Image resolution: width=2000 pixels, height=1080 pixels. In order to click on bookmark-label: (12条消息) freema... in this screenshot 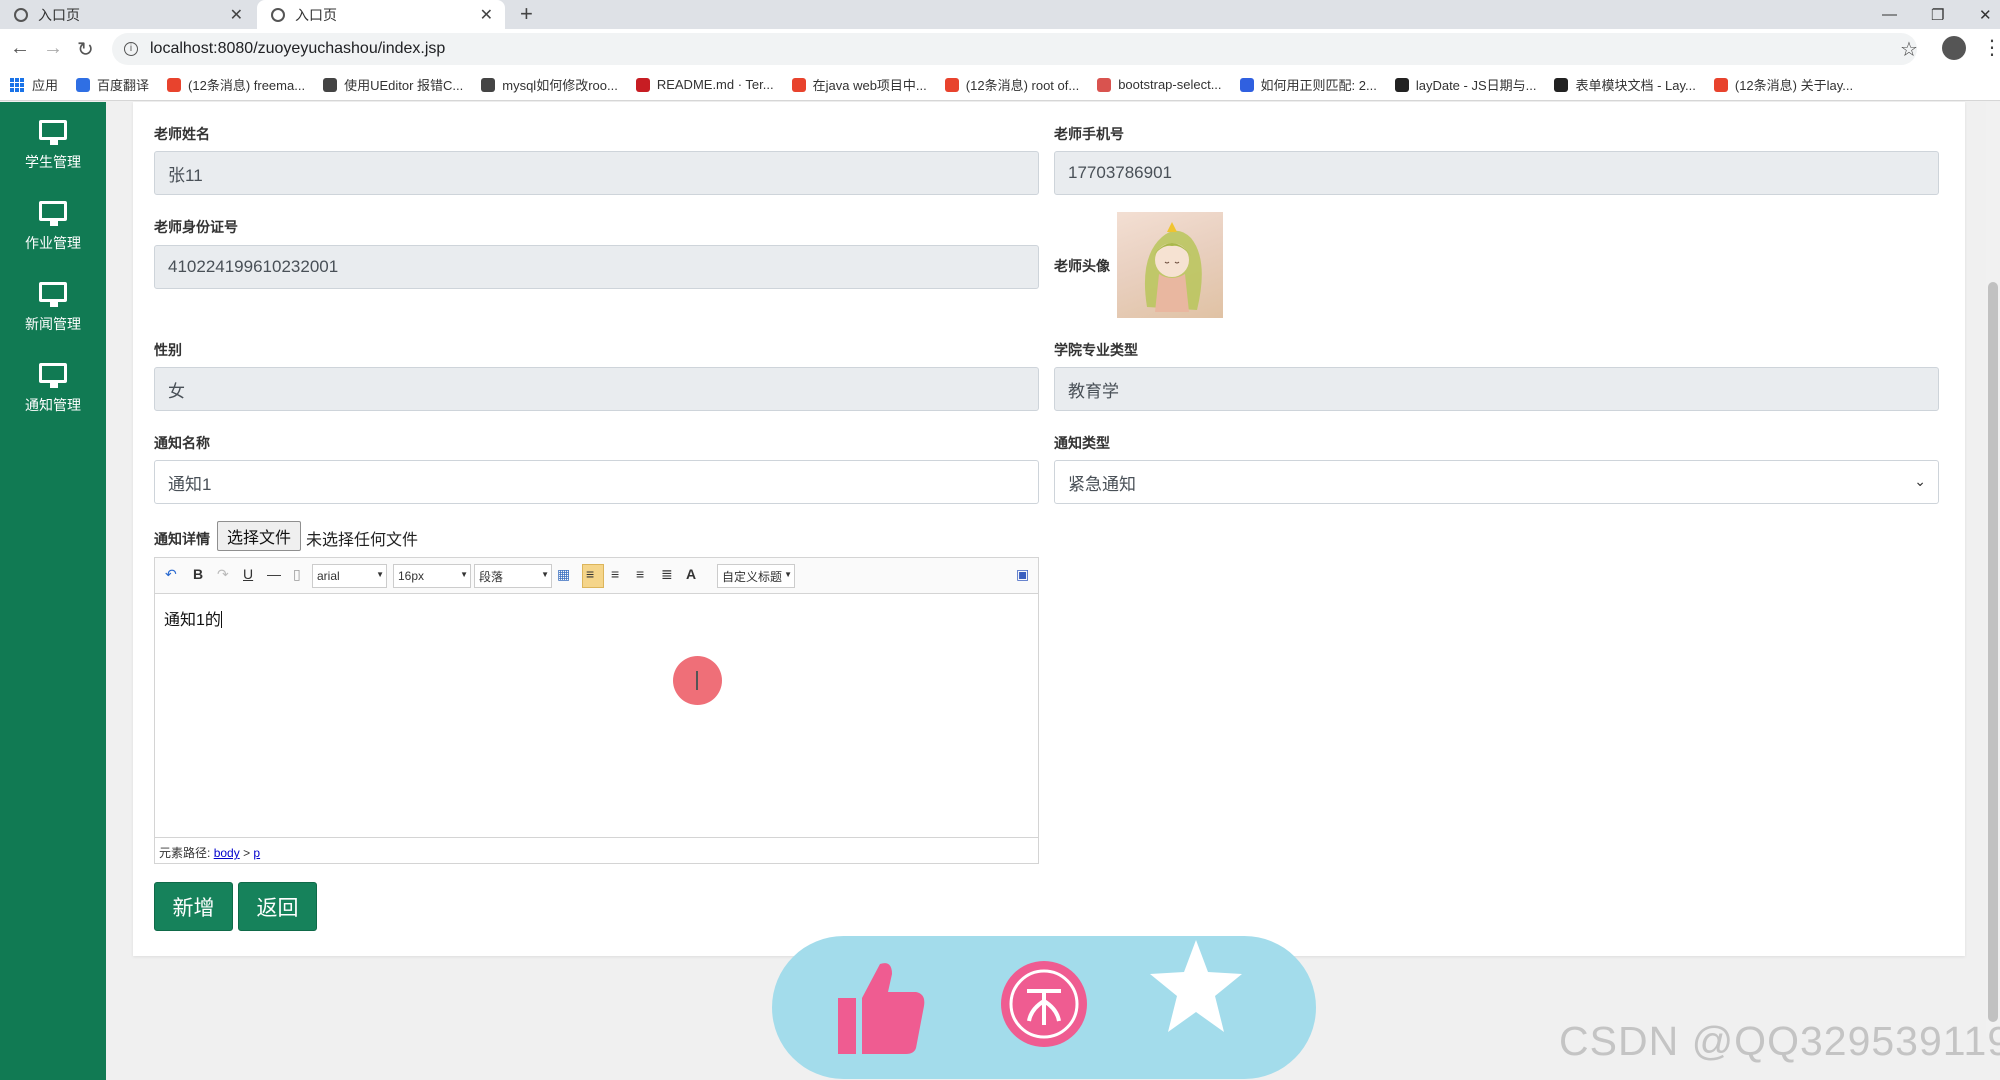, I will do `click(247, 85)`.